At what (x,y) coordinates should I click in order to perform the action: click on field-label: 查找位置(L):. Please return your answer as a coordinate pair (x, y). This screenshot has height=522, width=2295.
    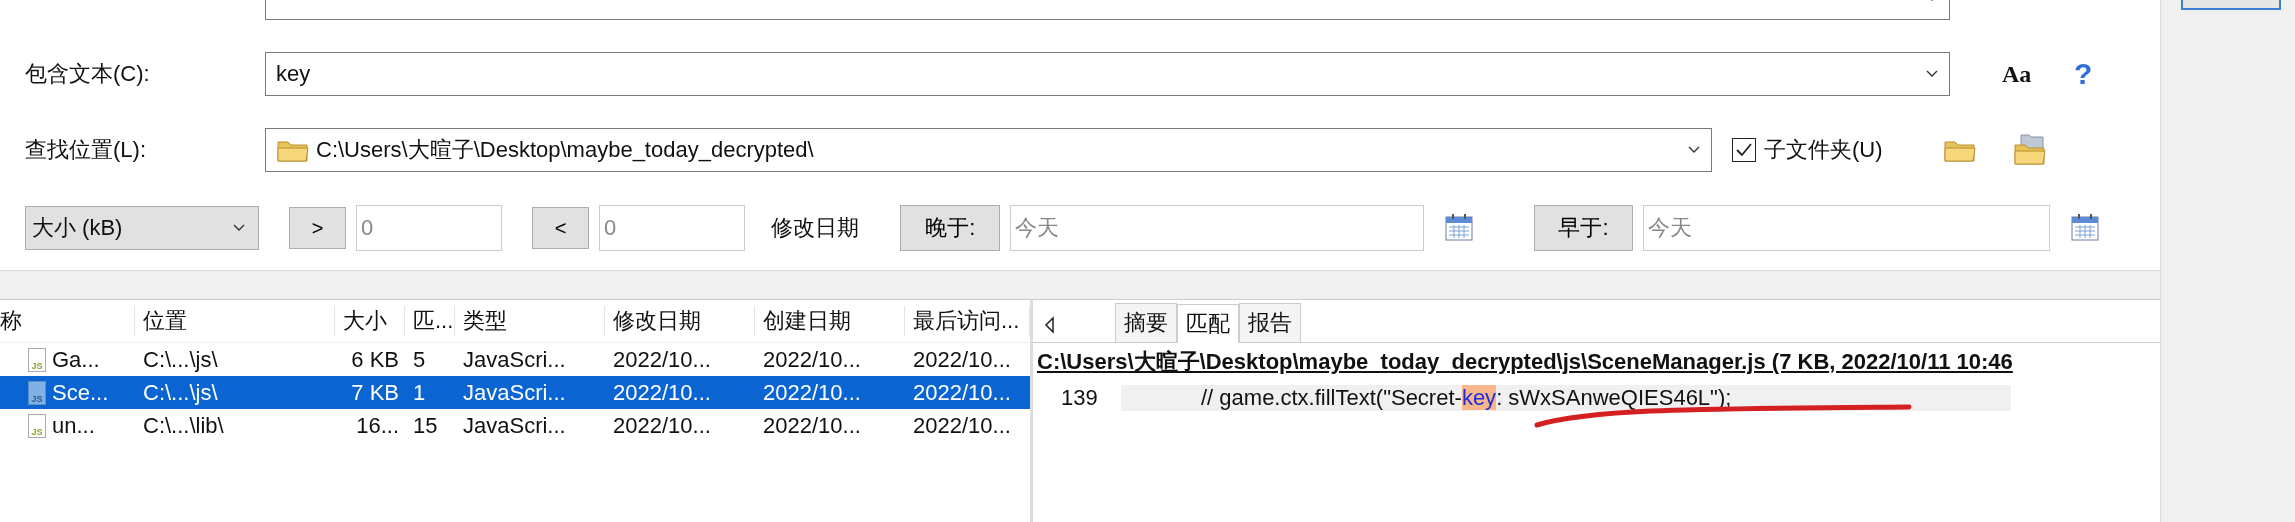
    Looking at the image, I should click on (85, 150).